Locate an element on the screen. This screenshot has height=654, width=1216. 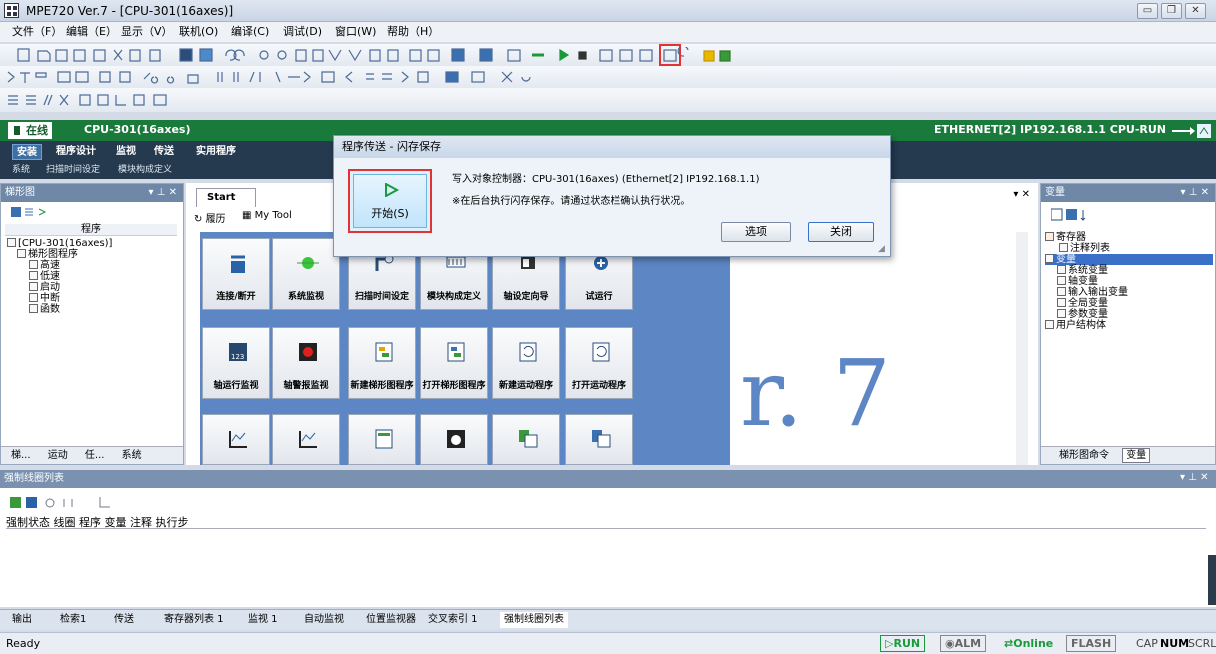
tile-trace is located at coordinates (236, 439).